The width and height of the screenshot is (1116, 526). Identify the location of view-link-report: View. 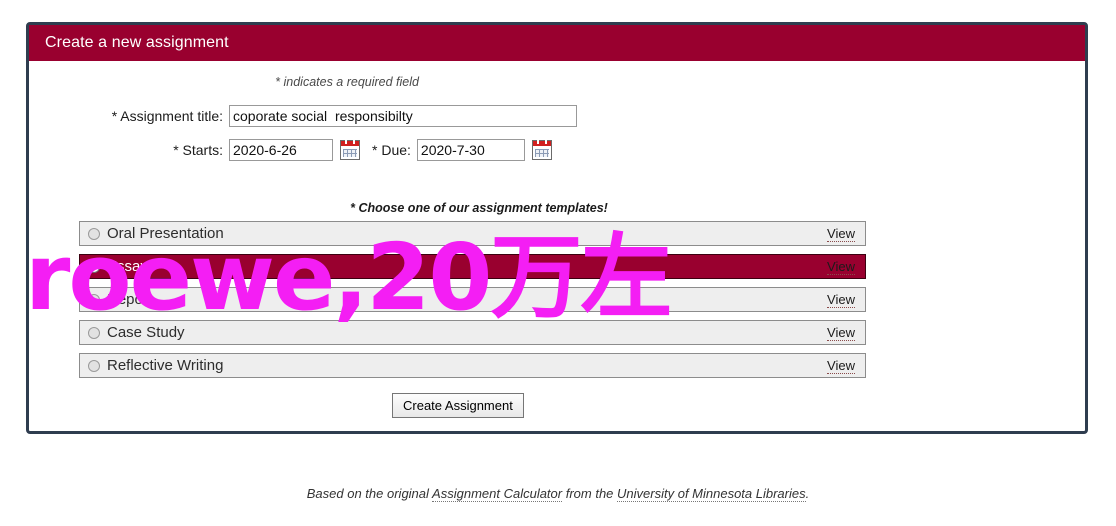
(841, 300).